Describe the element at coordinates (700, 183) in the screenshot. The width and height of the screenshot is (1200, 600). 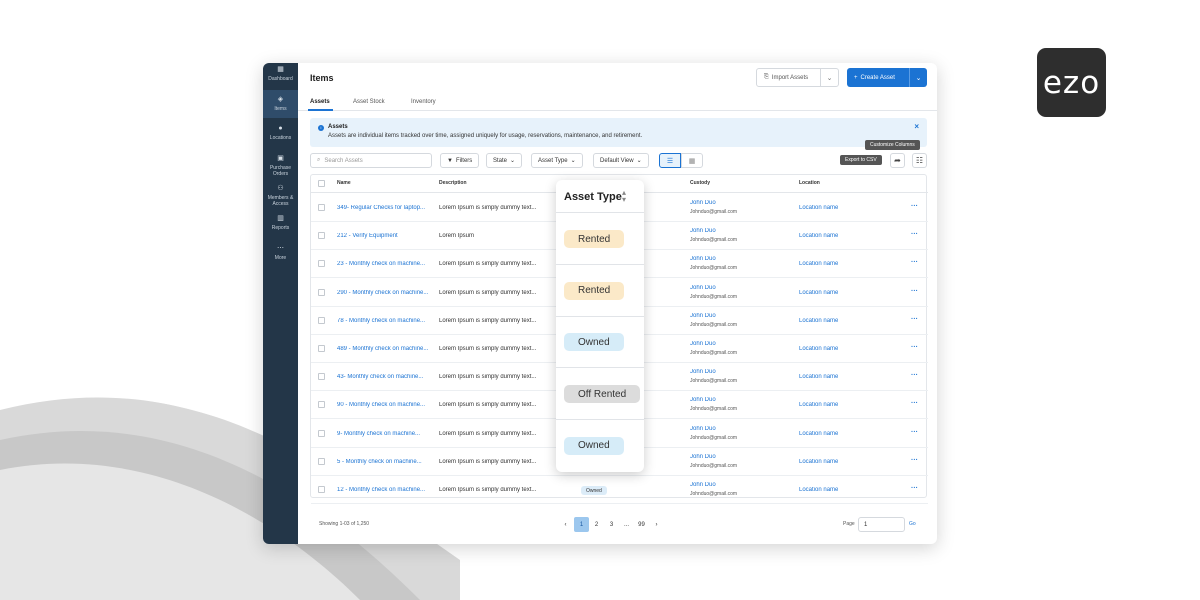
I see `column-header-custody: Custody` at that location.